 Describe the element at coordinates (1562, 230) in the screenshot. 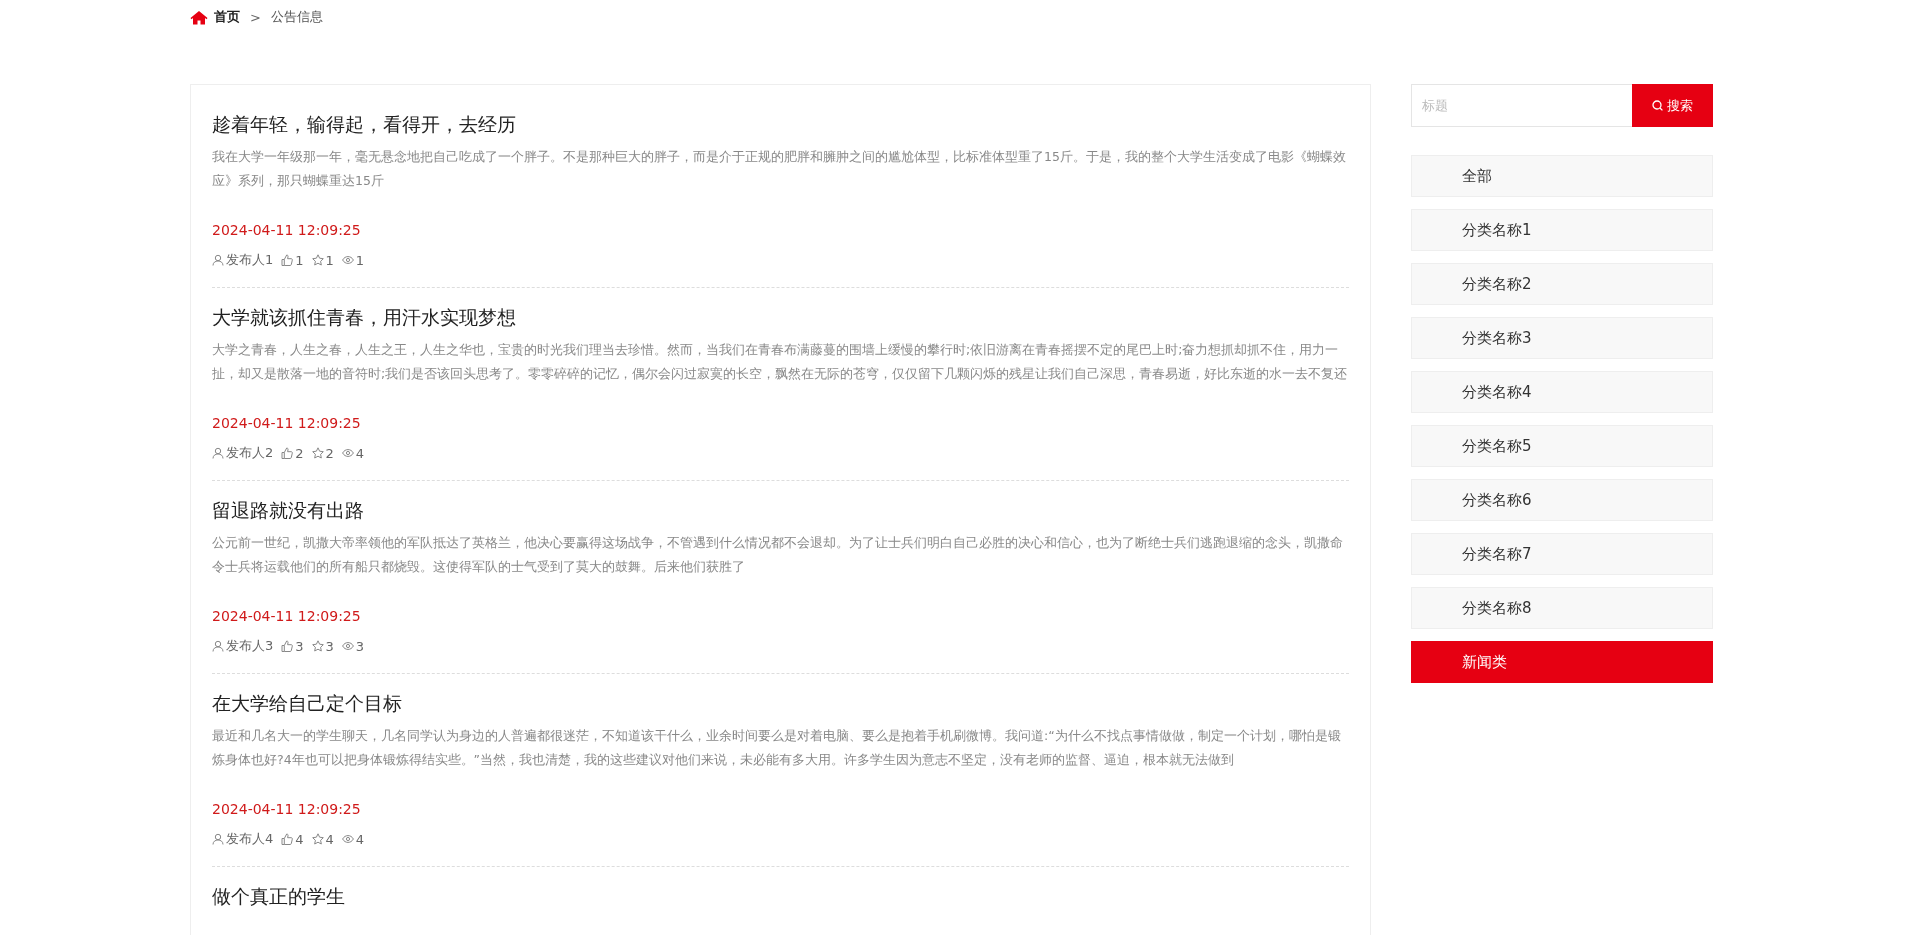

I see `category-item: 分类名称1` at that location.